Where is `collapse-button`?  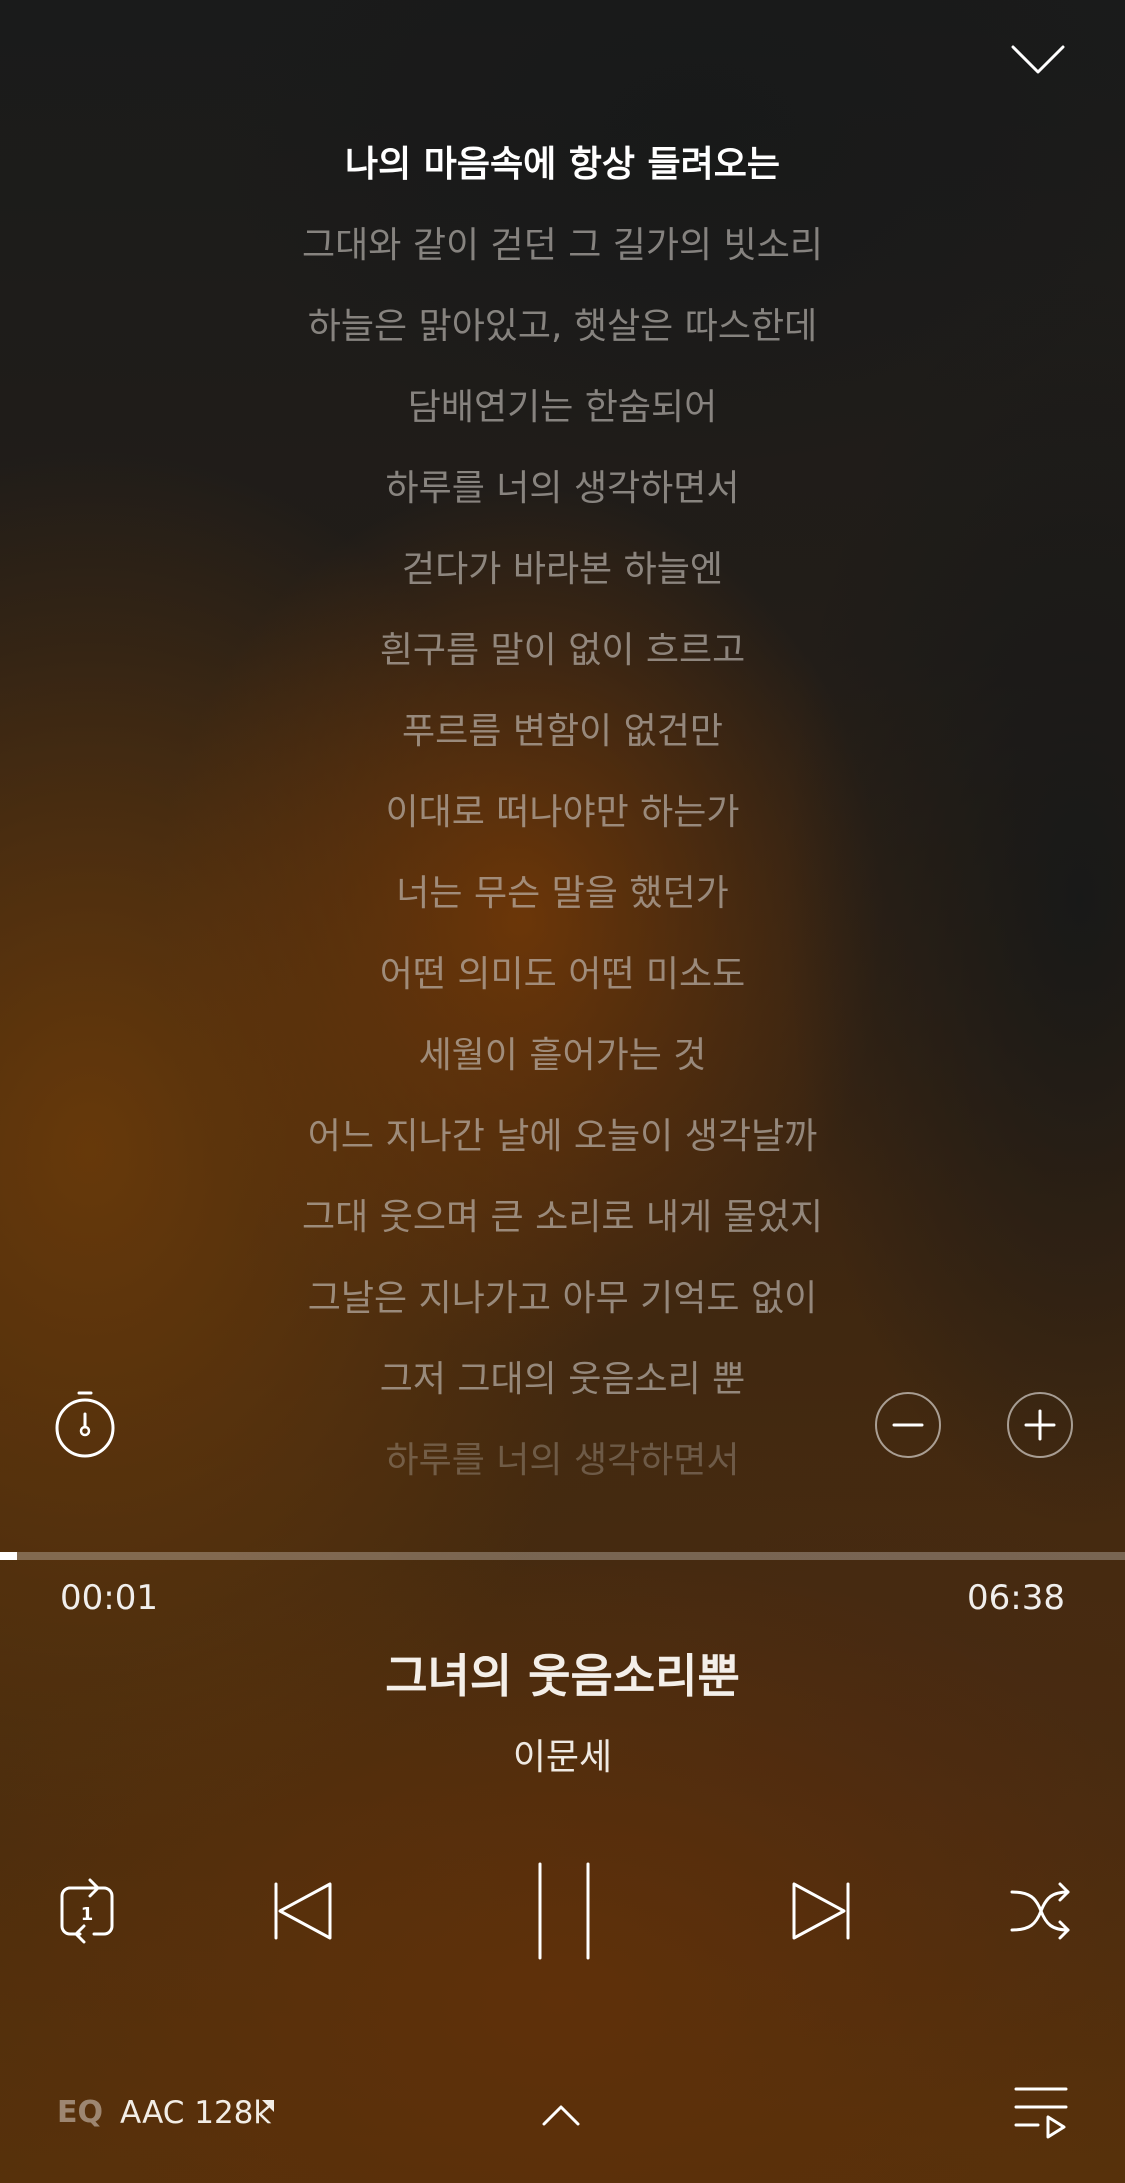
collapse-button is located at coordinates (1038, 60).